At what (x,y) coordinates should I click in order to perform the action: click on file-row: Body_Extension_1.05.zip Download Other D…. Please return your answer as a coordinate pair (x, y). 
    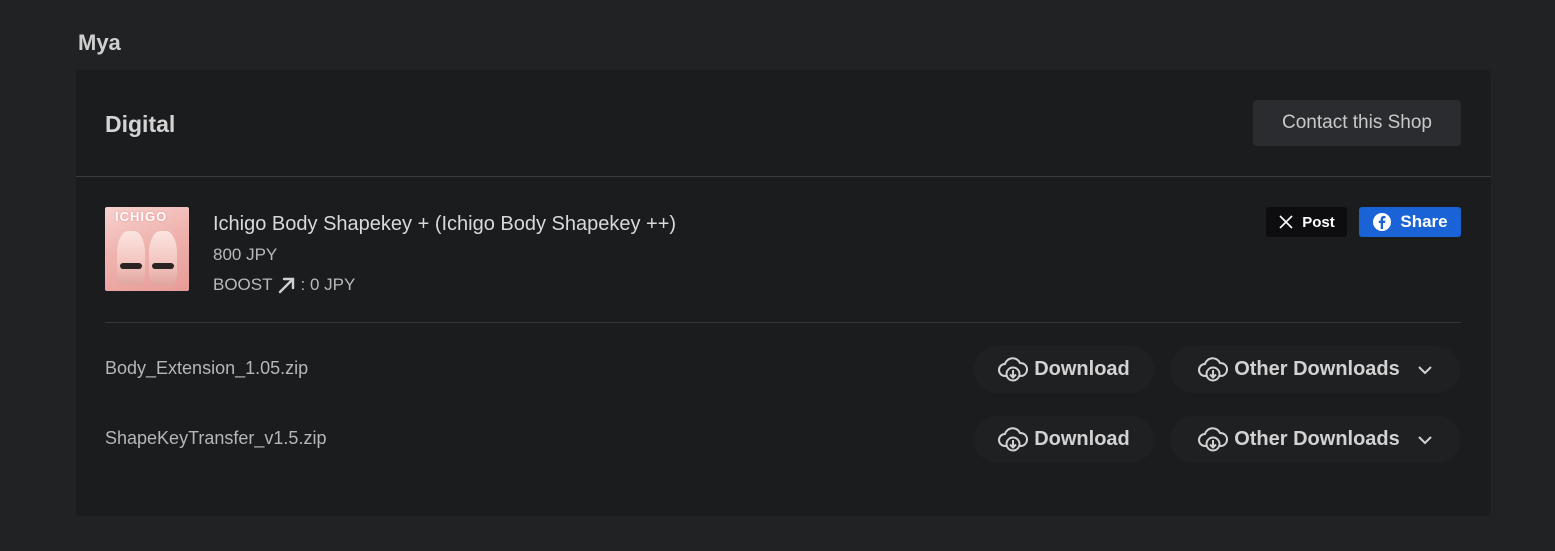
    Looking at the image, I should click on (783, 370).